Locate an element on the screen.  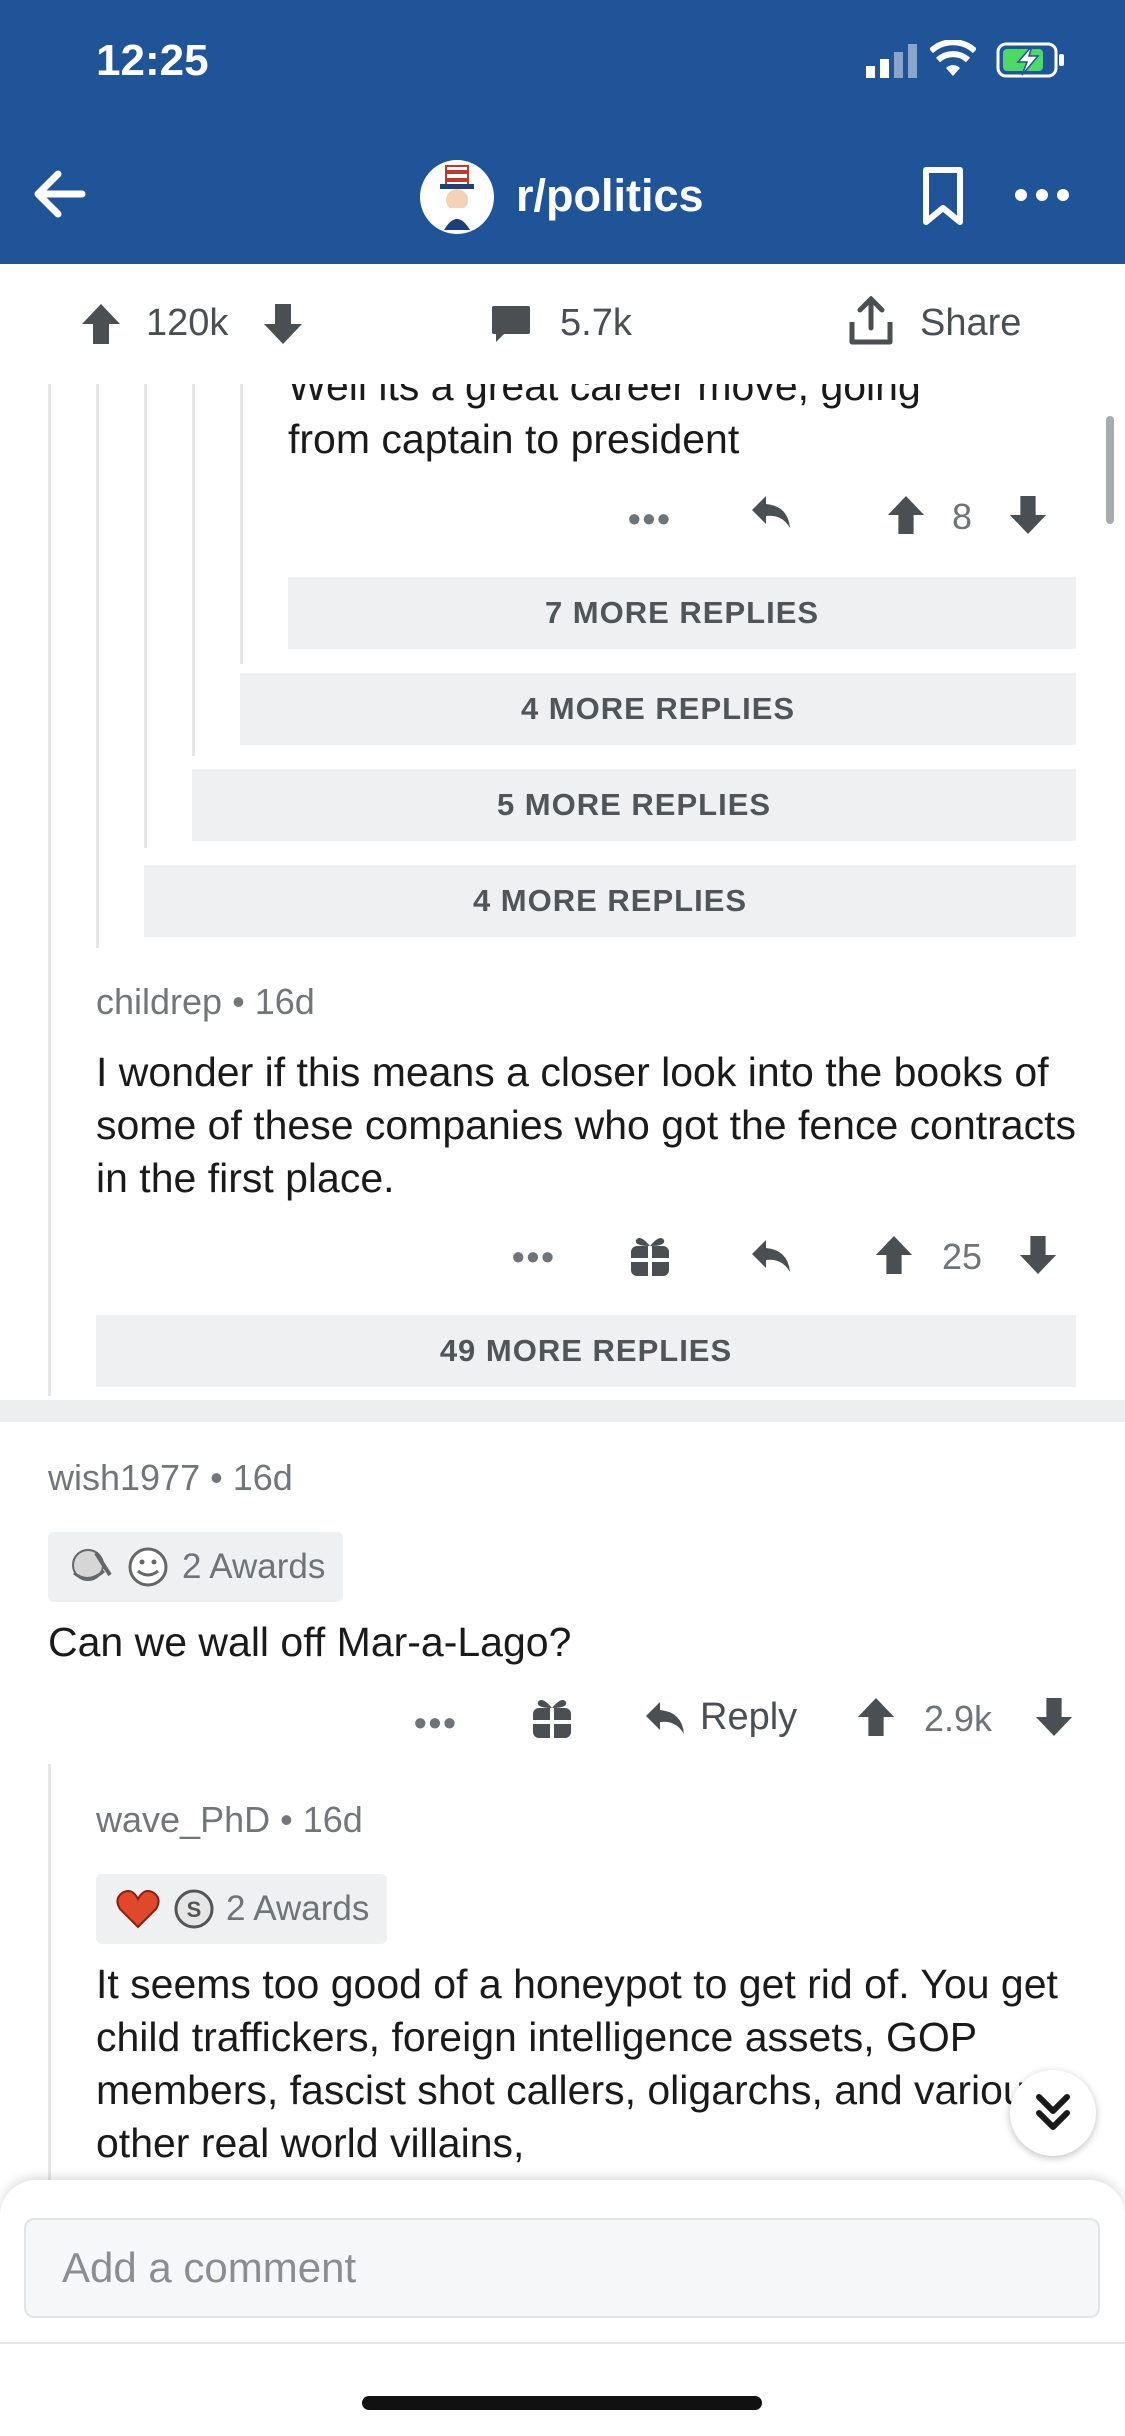
awards-badge: S 2 Awards is located at coordinates (242, 1909).